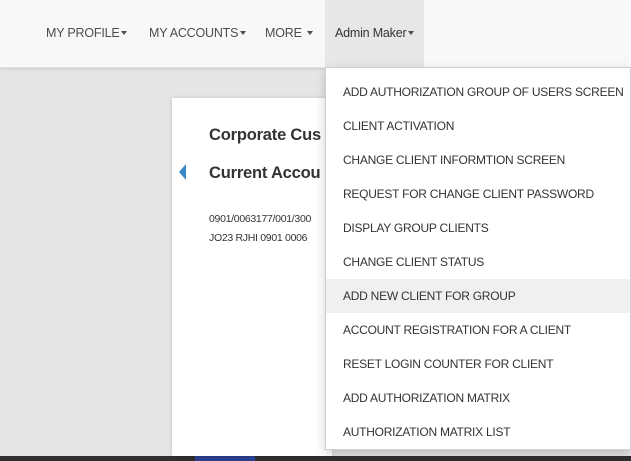 This screenshot has width=631, height=461. I want to click on bottom-accent, so click(225, 458).